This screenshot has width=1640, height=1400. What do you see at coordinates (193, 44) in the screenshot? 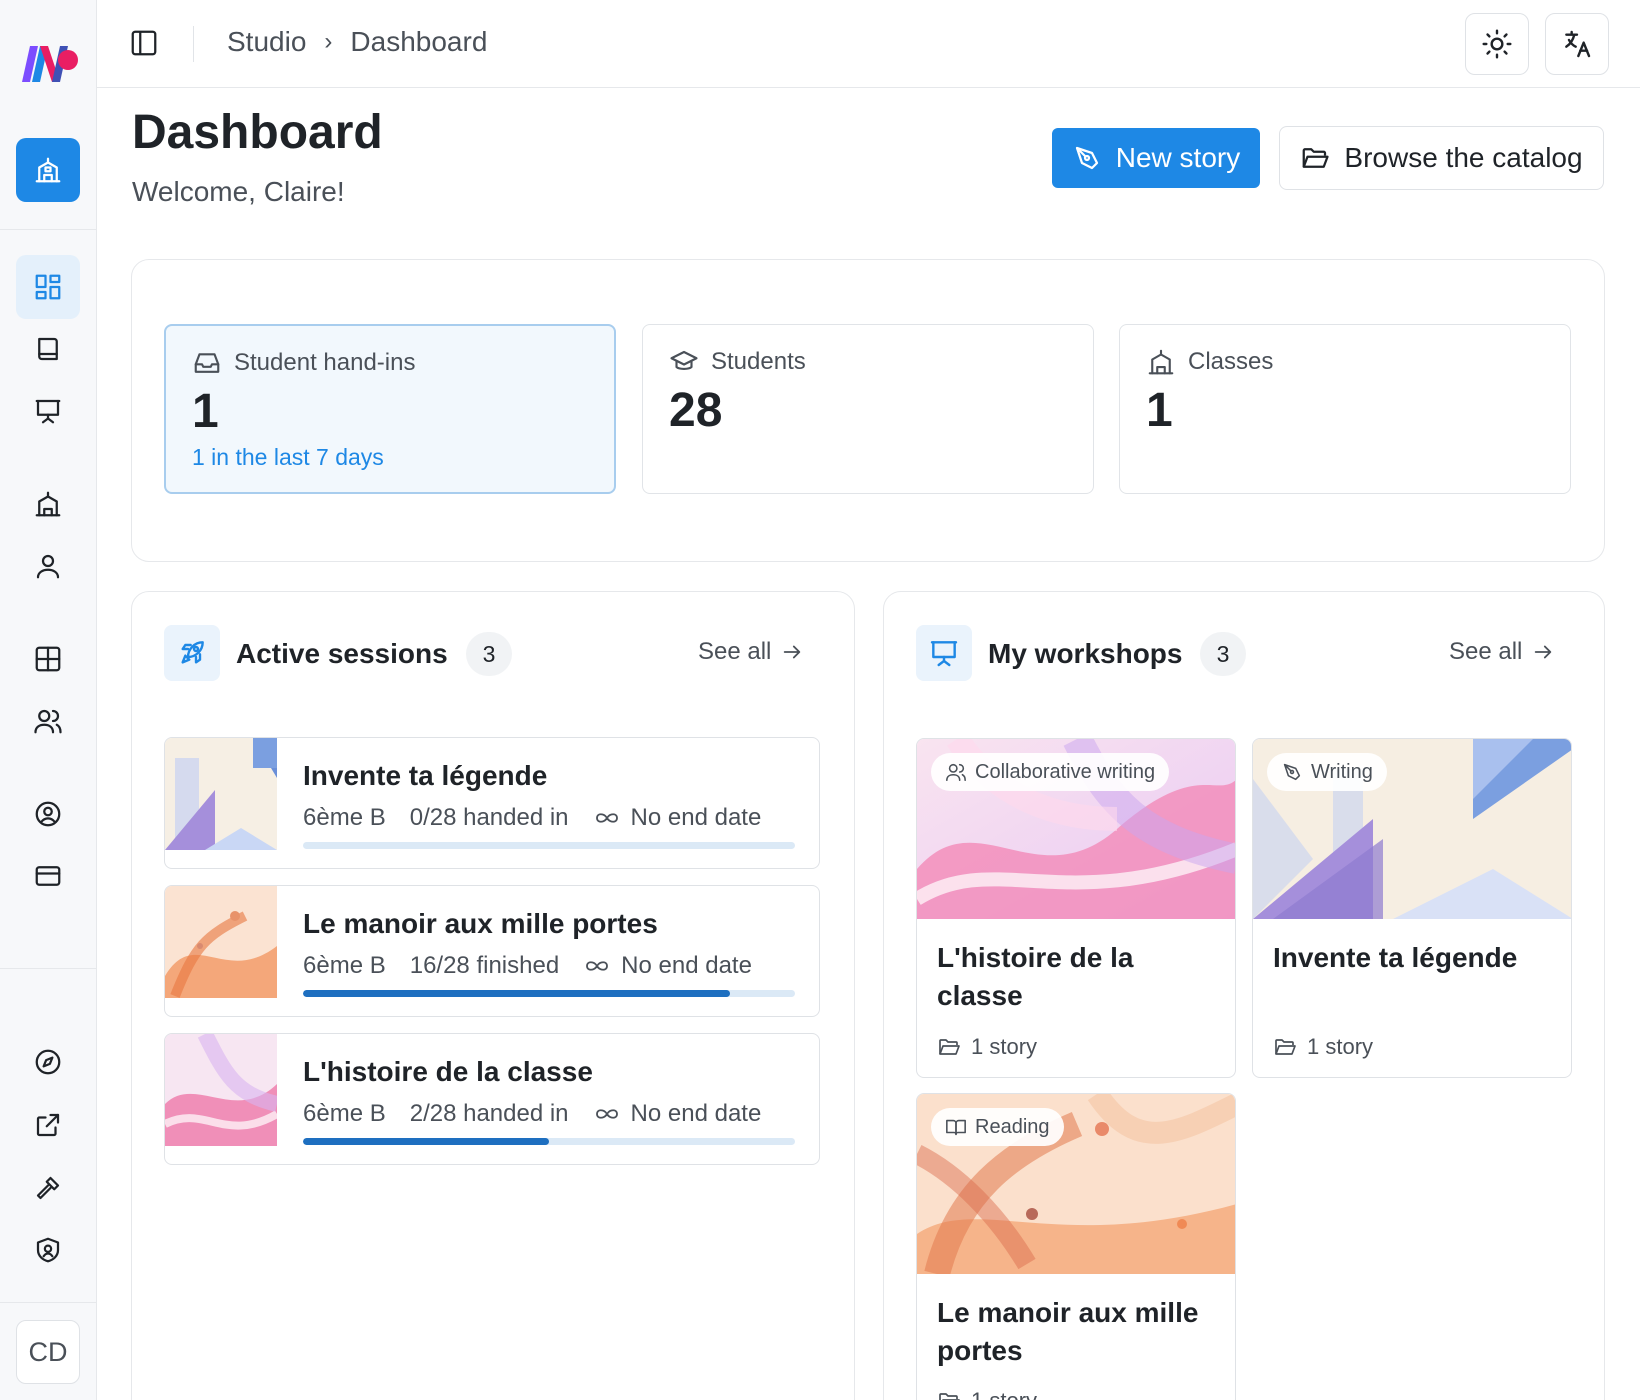
I see `topbar-divider` at bounding box center [193, 44].